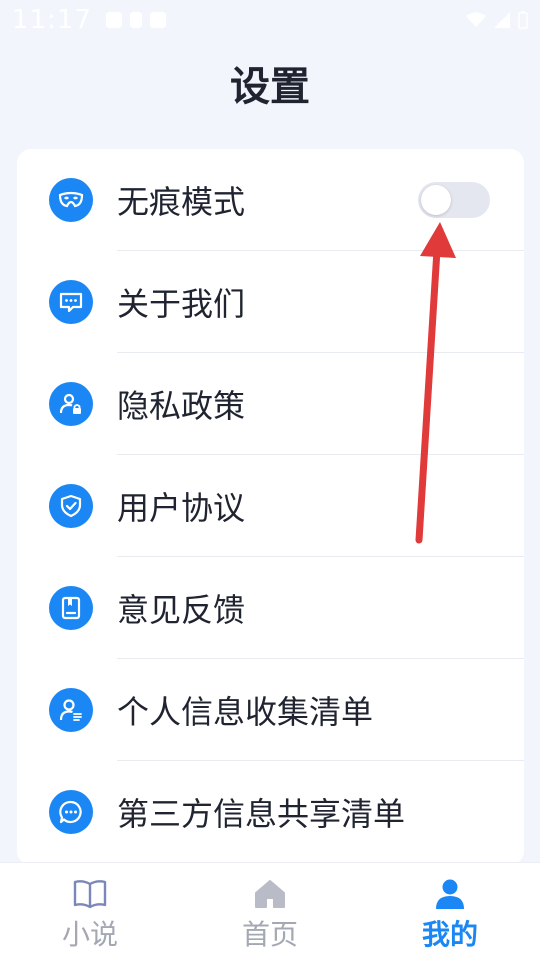  I want to click on tab-label: 我的, so click(449, 934).